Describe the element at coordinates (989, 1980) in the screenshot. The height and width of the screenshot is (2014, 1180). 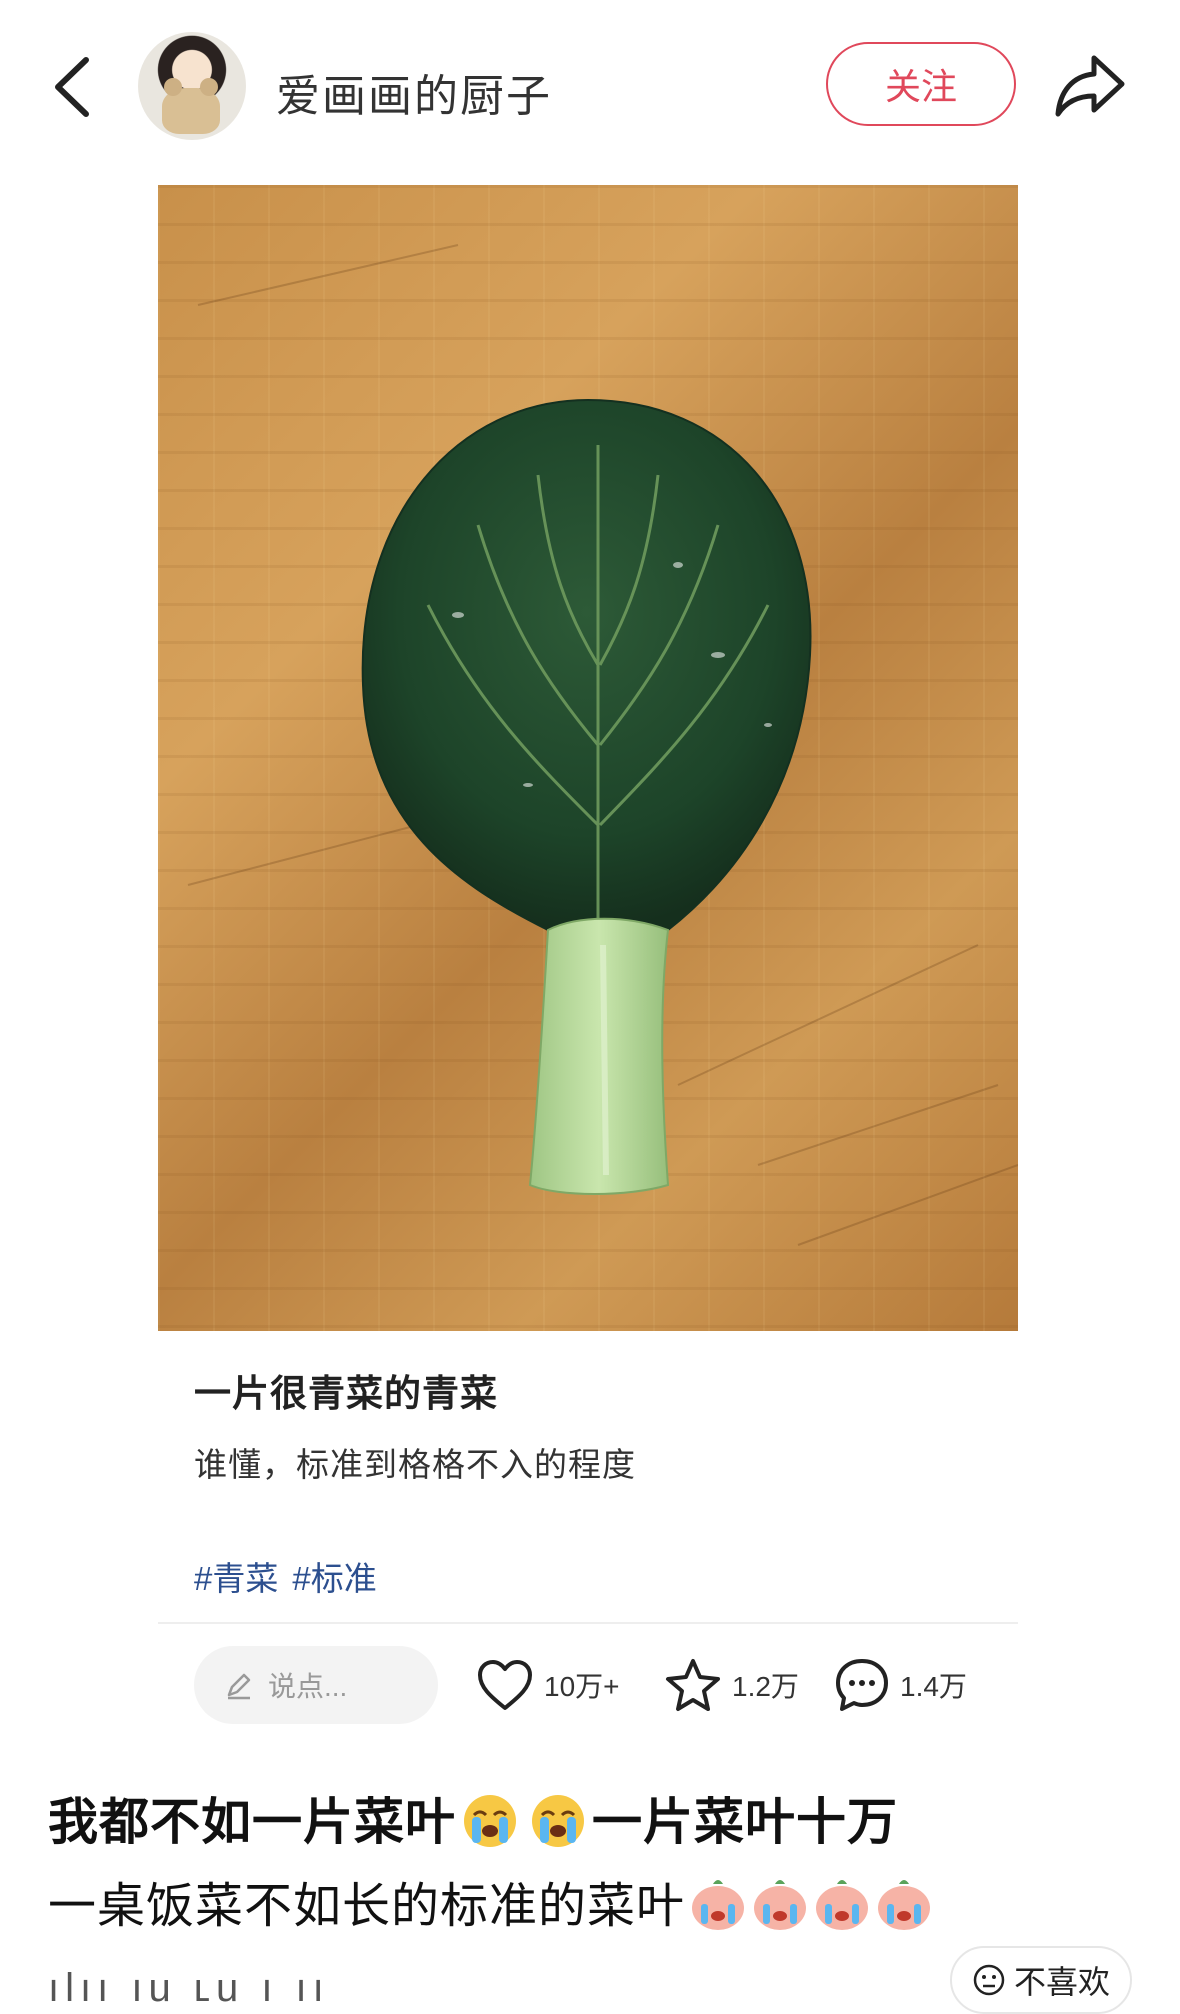
I see `neutral-face-icon` at that location.